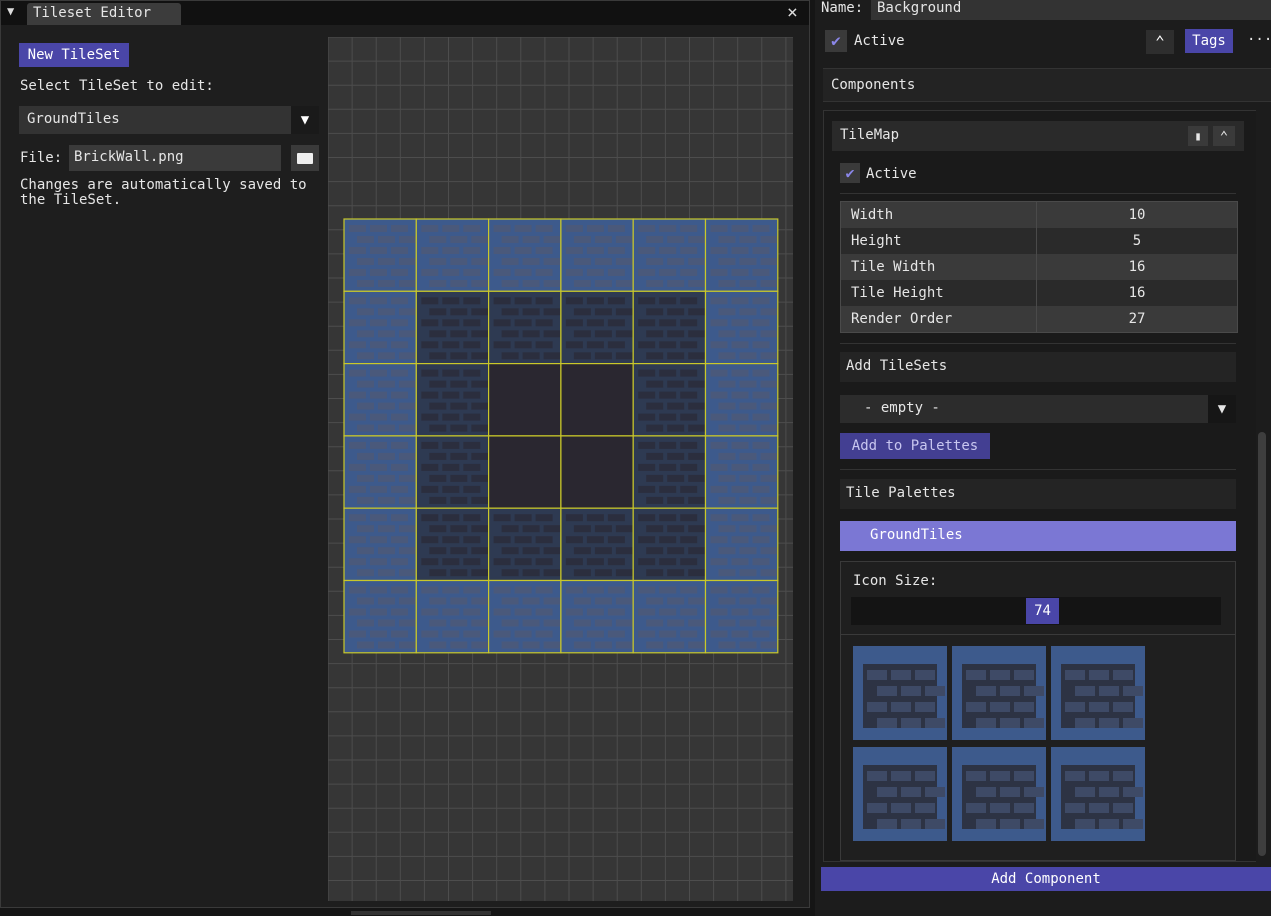  Describe the element at coordinates (915, 446) in the screenshot. I see `add-to-palettes-button: Add to Palettes` at that location.